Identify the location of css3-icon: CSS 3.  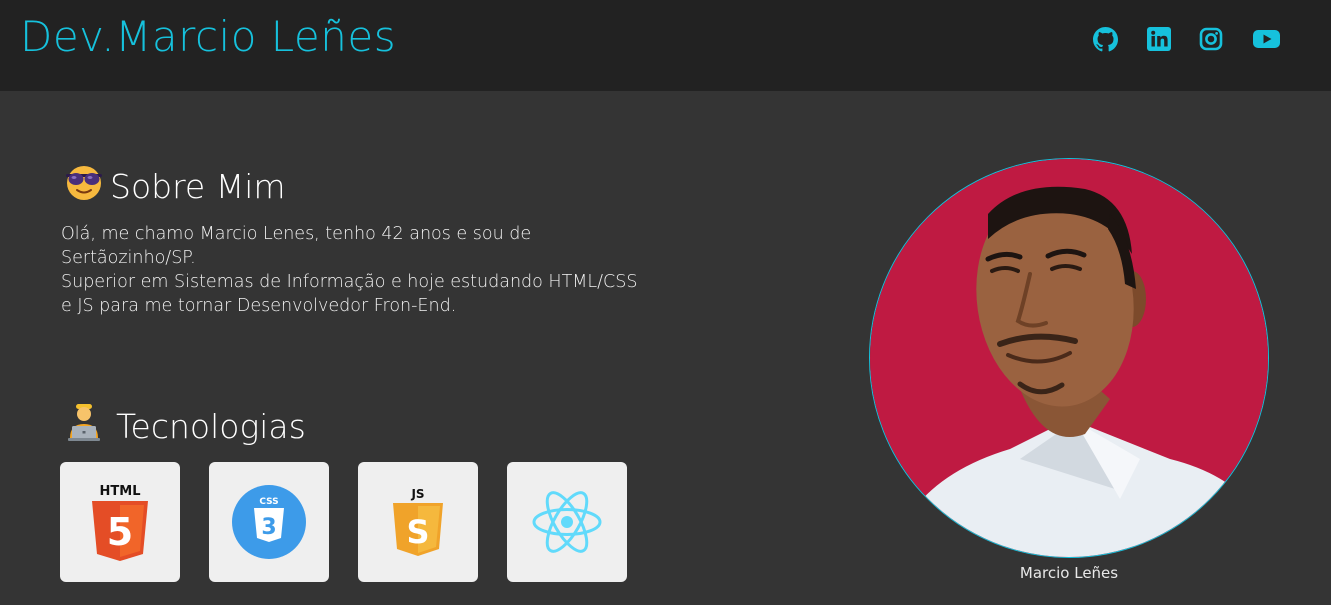
(269, 522).